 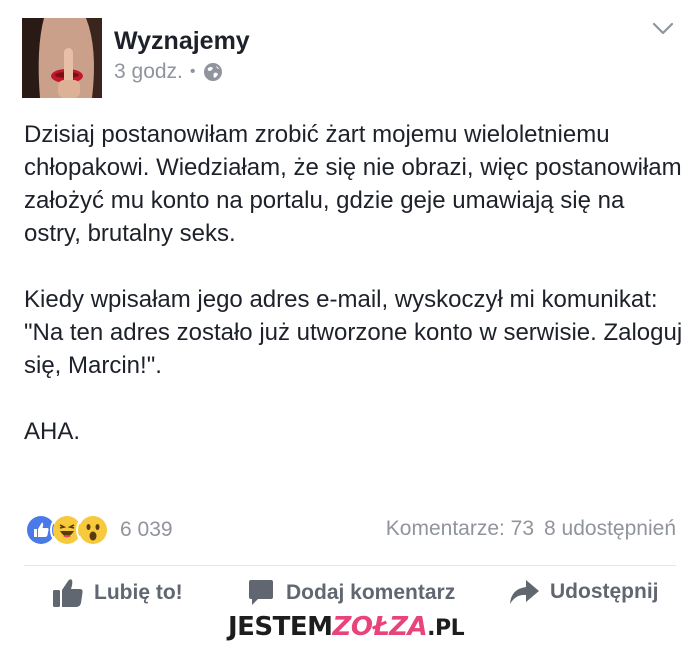 I want to click on watermark-part: ZOŁZA, so click(x=380, y=627).